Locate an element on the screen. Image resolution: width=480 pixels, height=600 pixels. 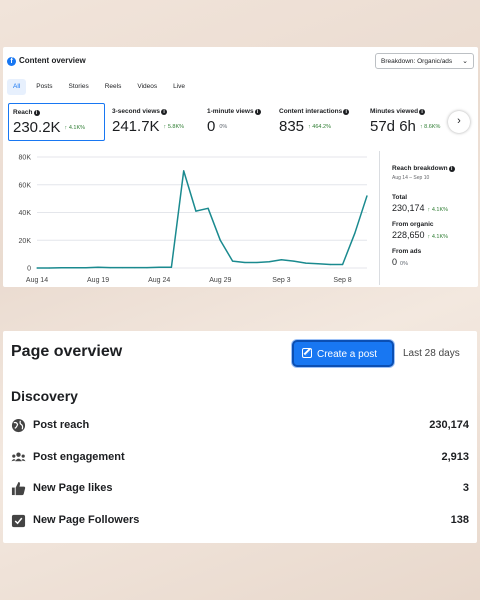
x-tick-label: Aug 29 is located at coordinates (220, 280).